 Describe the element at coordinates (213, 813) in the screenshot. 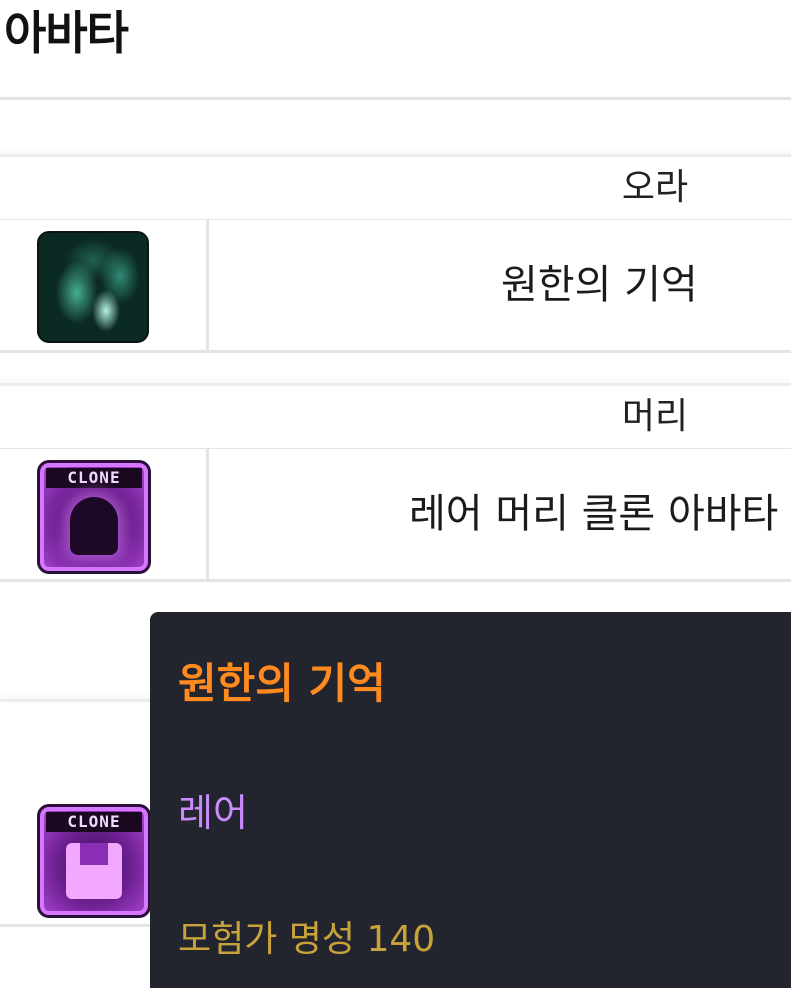

I see `tooltip-rarity: 레어` at that location.